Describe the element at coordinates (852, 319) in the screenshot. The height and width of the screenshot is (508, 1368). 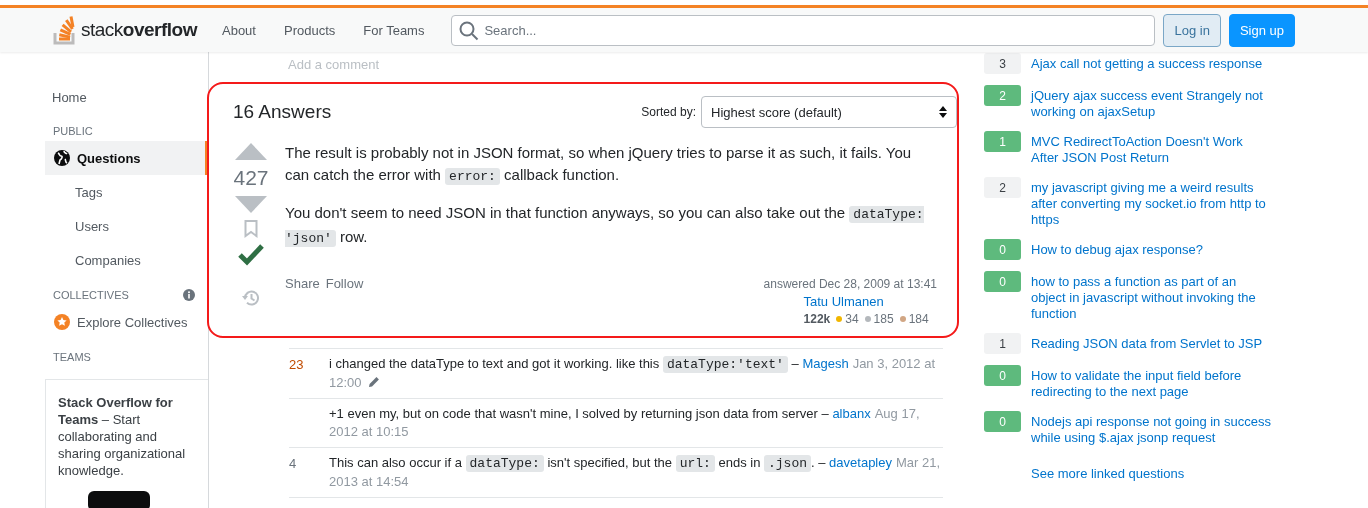
I see `badge-count: 34` at that location.